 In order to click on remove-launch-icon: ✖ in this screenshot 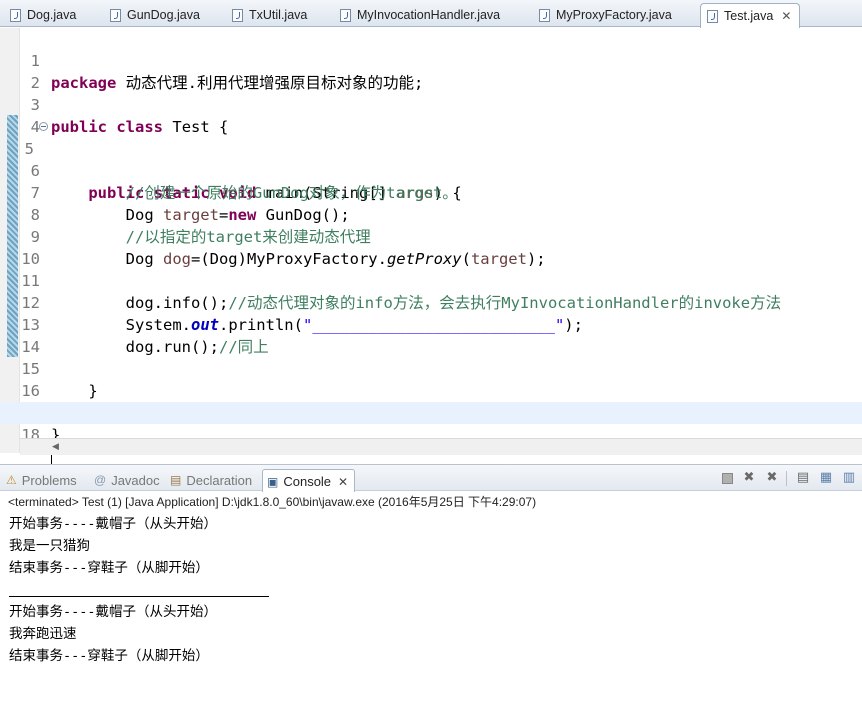, I will do `click(749, 478)`.